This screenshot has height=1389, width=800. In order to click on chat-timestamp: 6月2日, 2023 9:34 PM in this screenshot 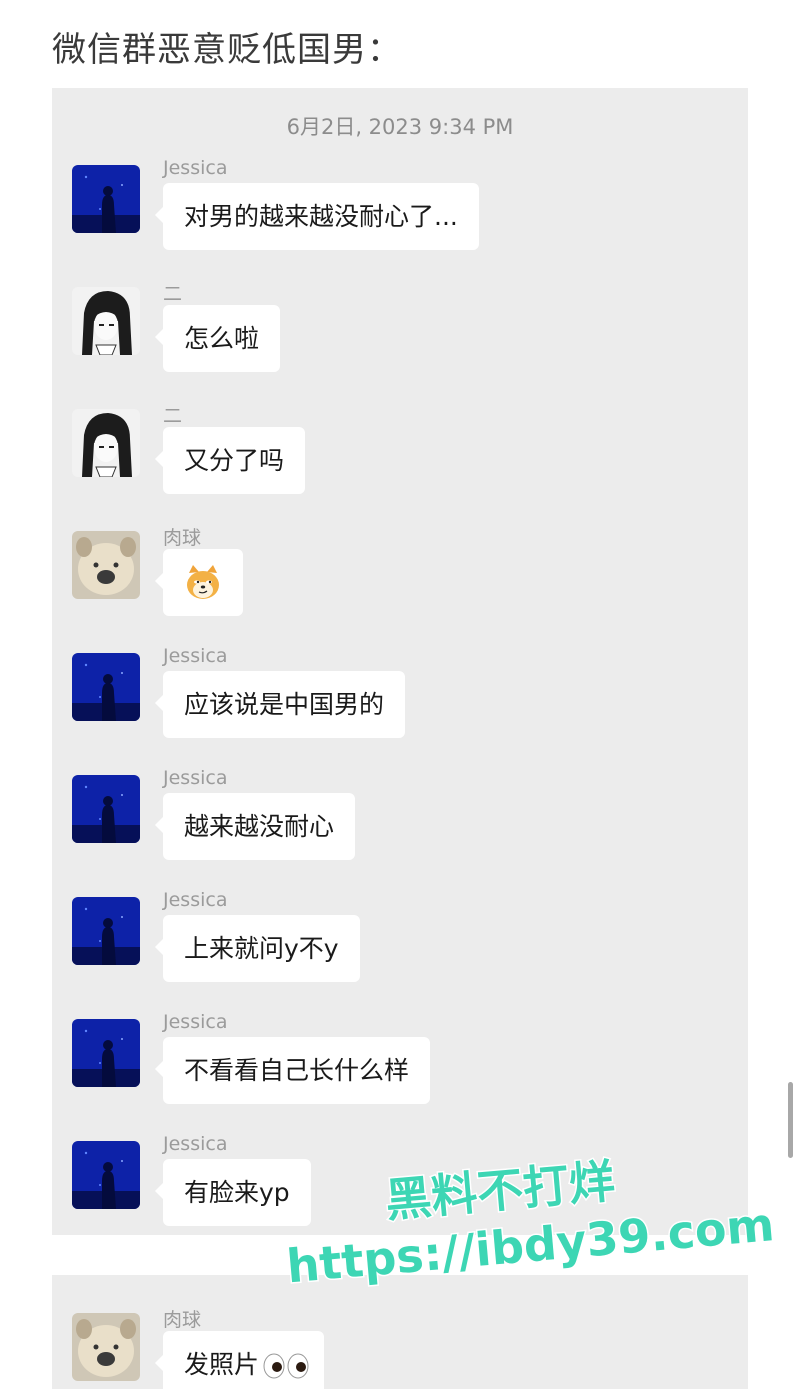, I will do `click(400, 127)`.